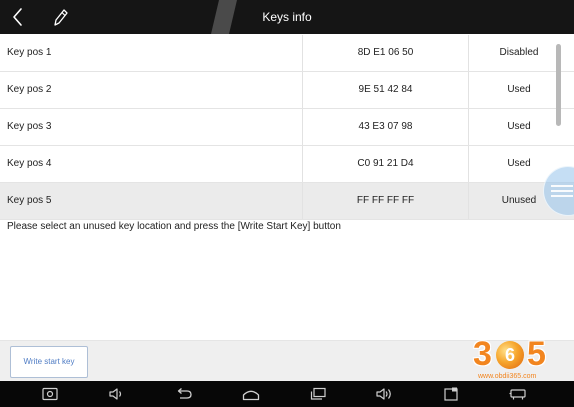 The image size is (574, 407). What do you see at coordinates (385, 90) in the screenshot?
I see `key-id-value: 9E 51 42 84` at bounding box center [385, 90].